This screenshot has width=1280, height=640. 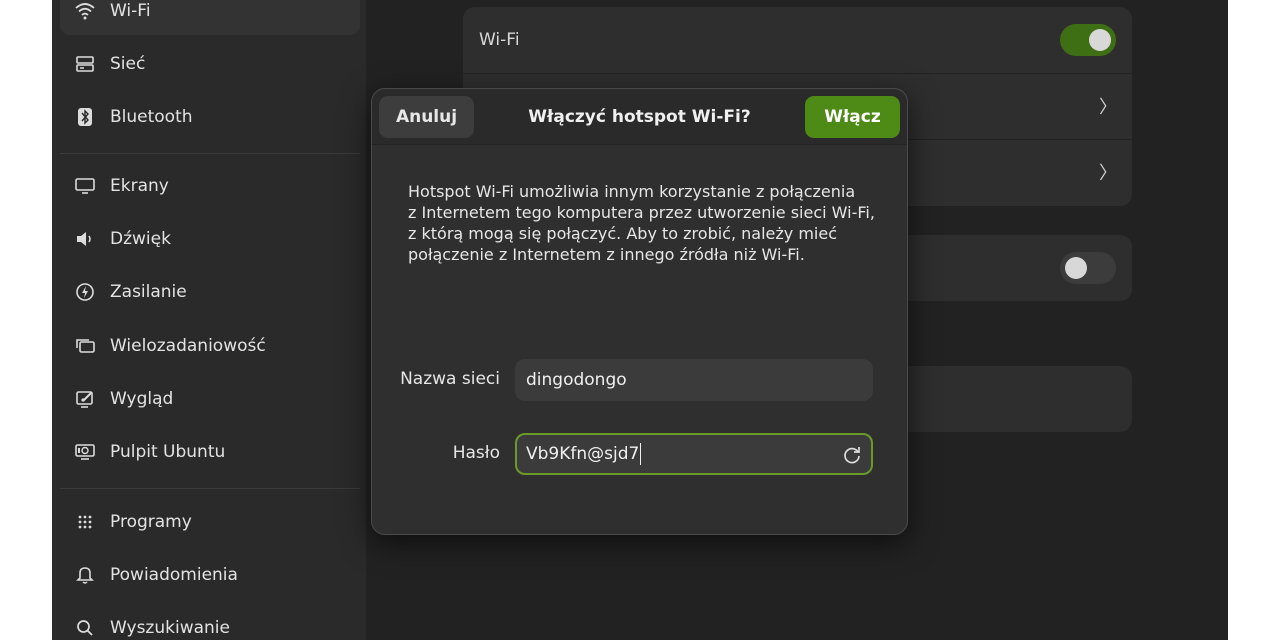 I want to click on sidebar-item-multitasking: Wielozadaniowość, so click(x=210, y=346).